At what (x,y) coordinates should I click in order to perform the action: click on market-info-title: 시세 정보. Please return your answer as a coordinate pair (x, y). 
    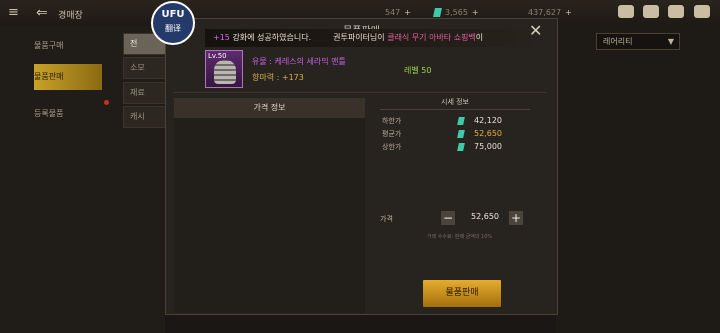
    Looking at the image, I should click on (455, 103).